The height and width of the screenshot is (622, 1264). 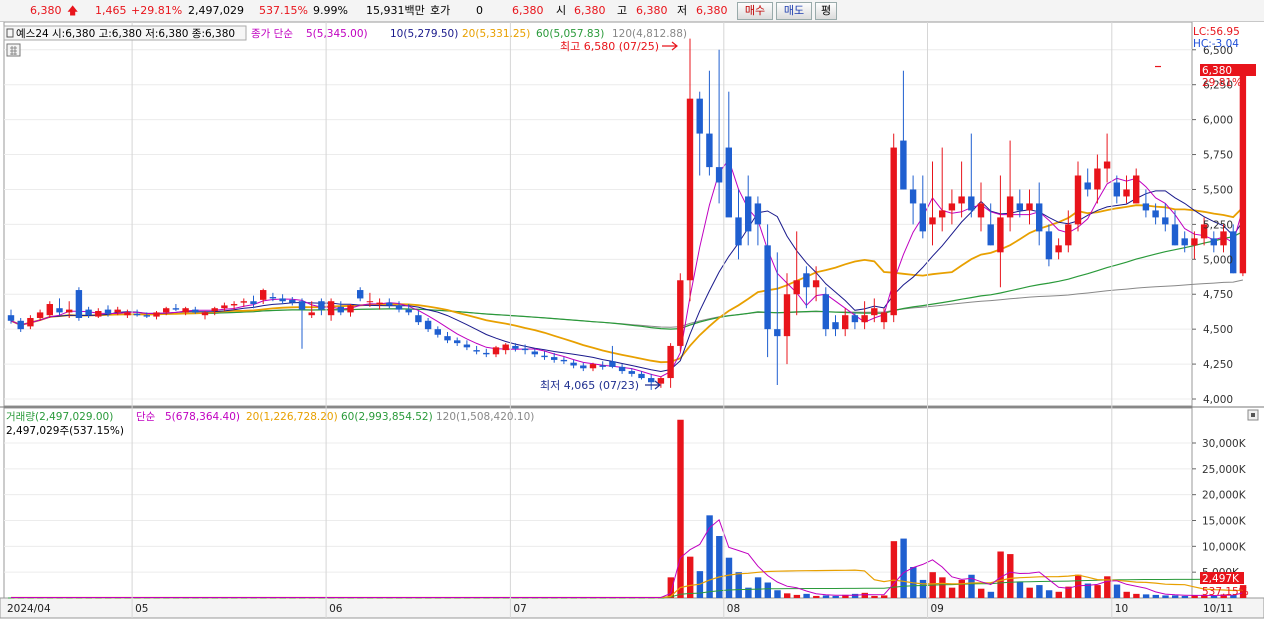 I want to click on volume-ma120-legend: 120(1,508,420.10), so click(x=485, y=417).